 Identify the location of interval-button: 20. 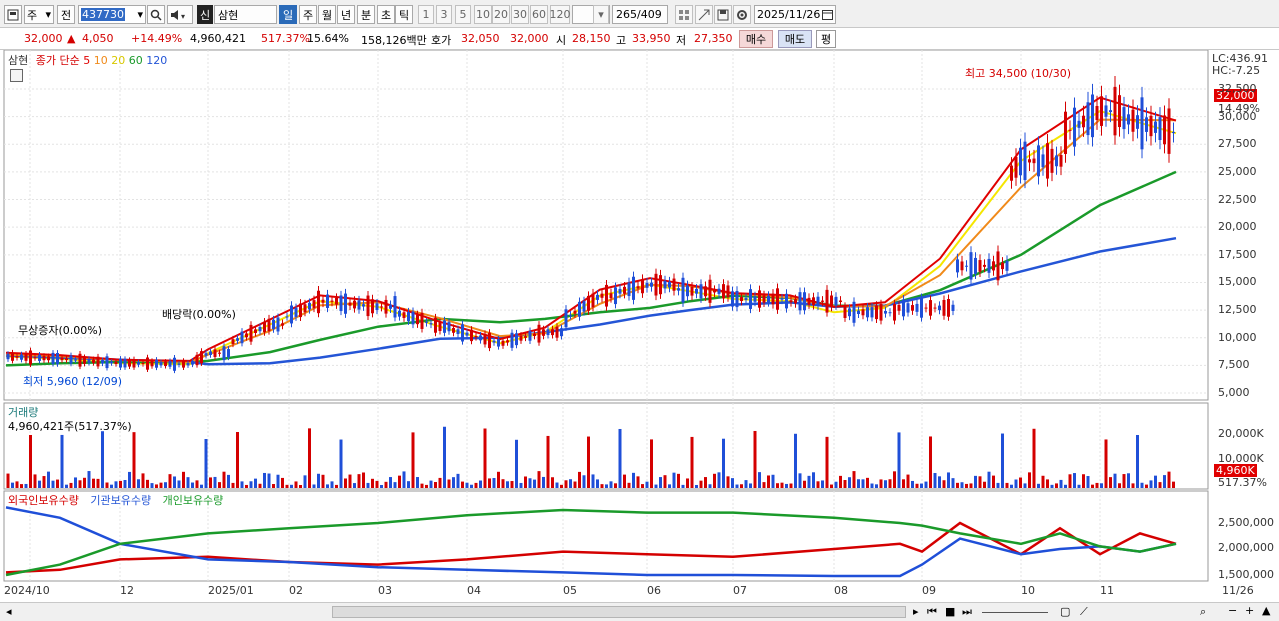
(501, 14).